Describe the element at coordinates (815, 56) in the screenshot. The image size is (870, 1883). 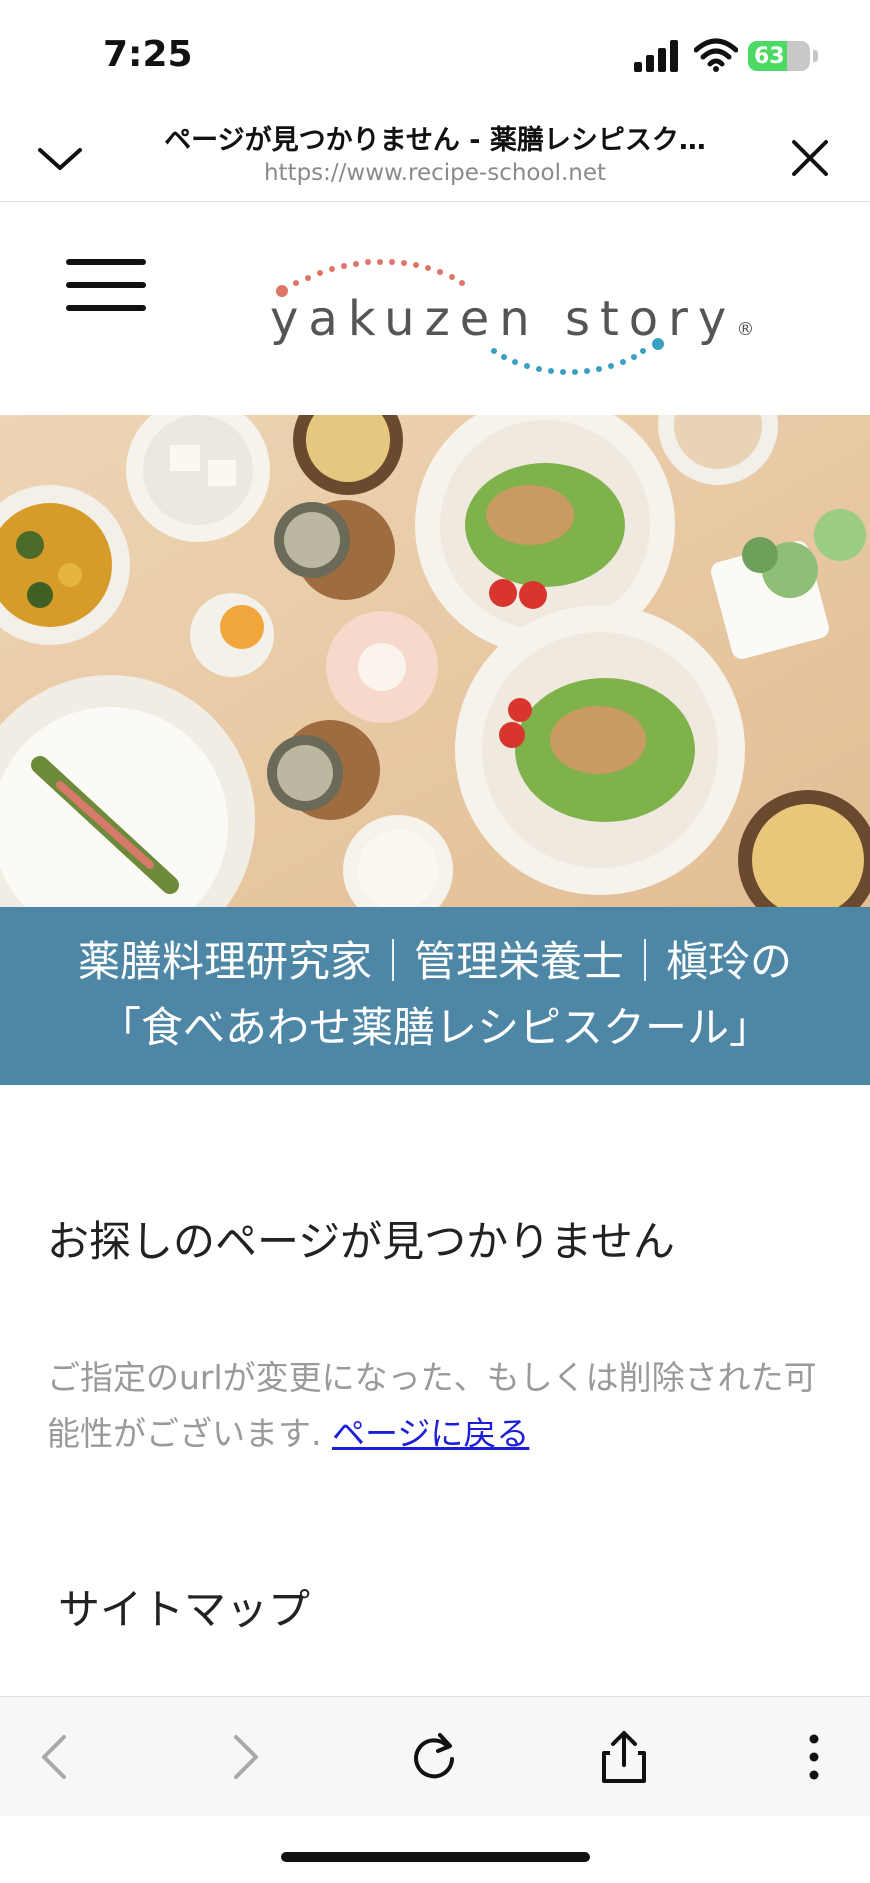
I see `battery-cap` at that location.